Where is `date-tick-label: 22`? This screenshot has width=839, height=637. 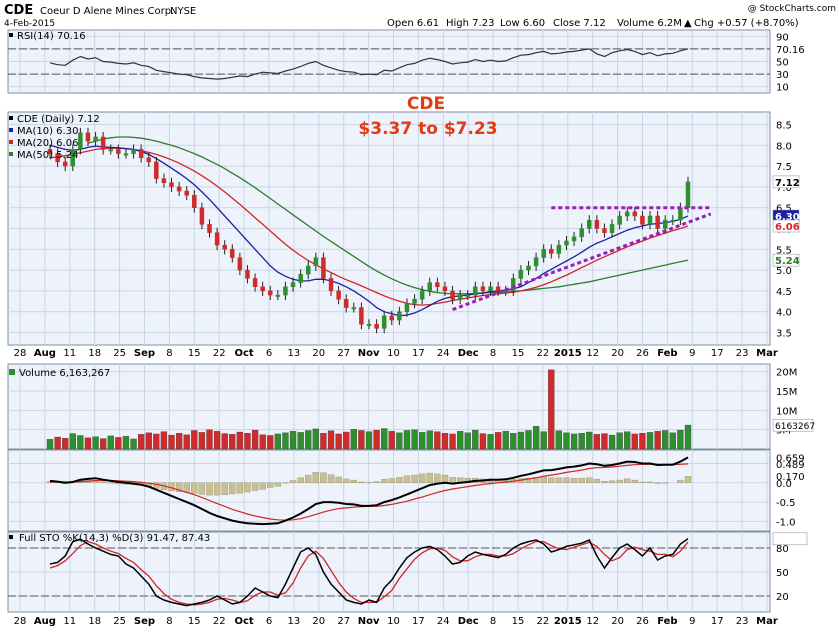 date-tick-label: 22 is located at coordinates (543, 353).